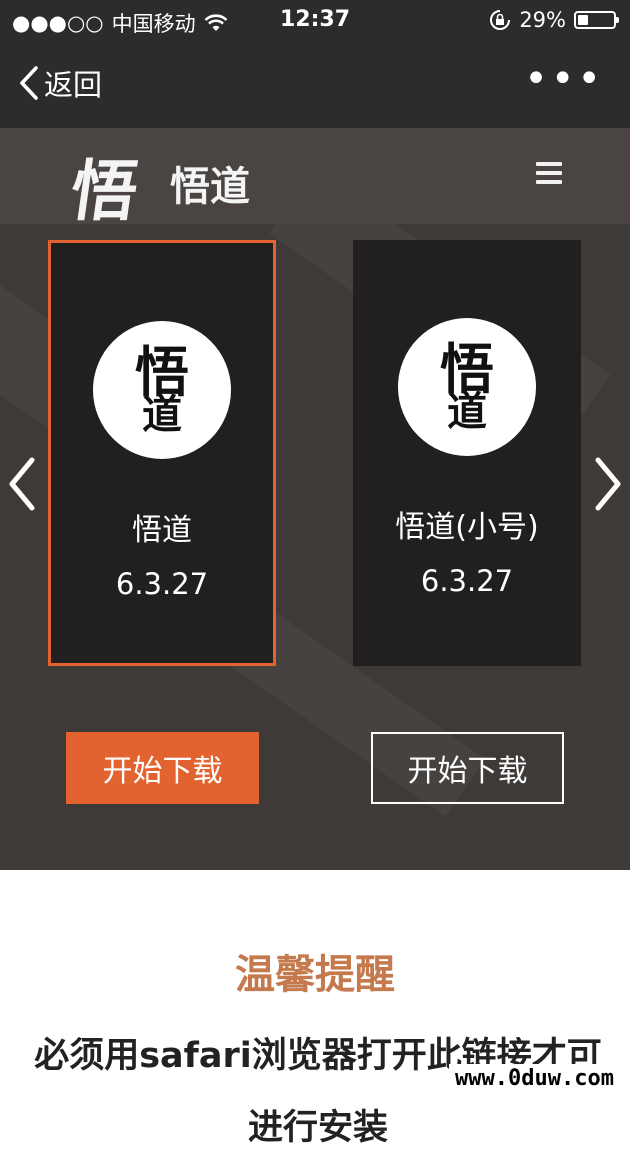 The image size is (630, 1164). Describe the element at coordinates (596, 20) in the screenshot. I see `battery-icon` at that location.